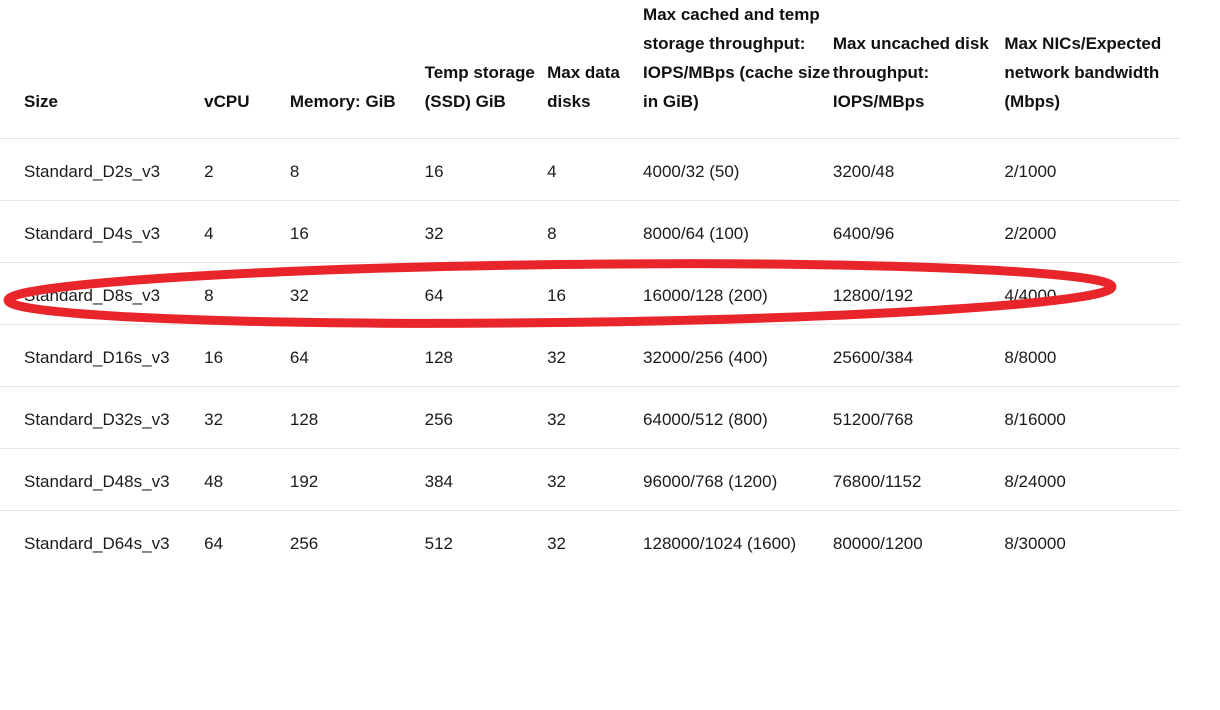 The height and width of the screenshot is (710, 1220). What do you see at coordinates (357, 69) in the screenshot?
I see `column-header-memory: Memory: GiB` at bounding box center [357, 69].